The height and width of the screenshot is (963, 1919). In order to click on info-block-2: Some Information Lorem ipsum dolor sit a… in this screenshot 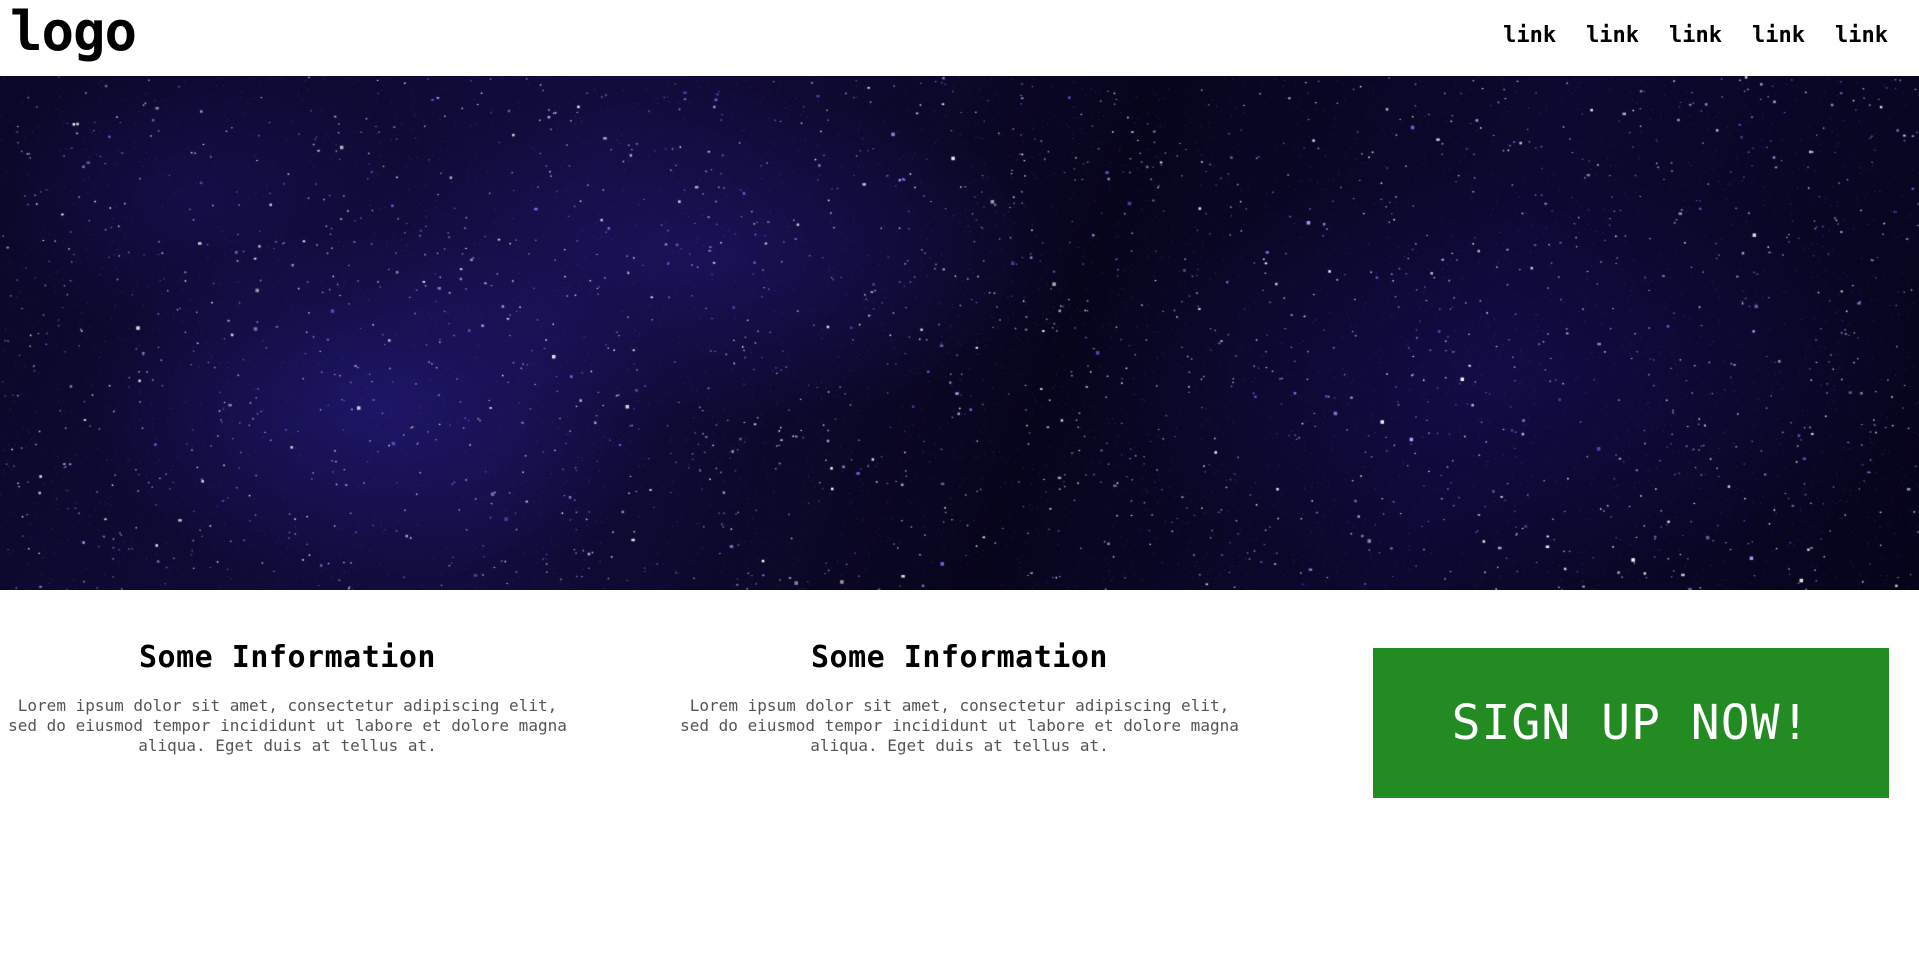, I will do `click(959, 697)`.